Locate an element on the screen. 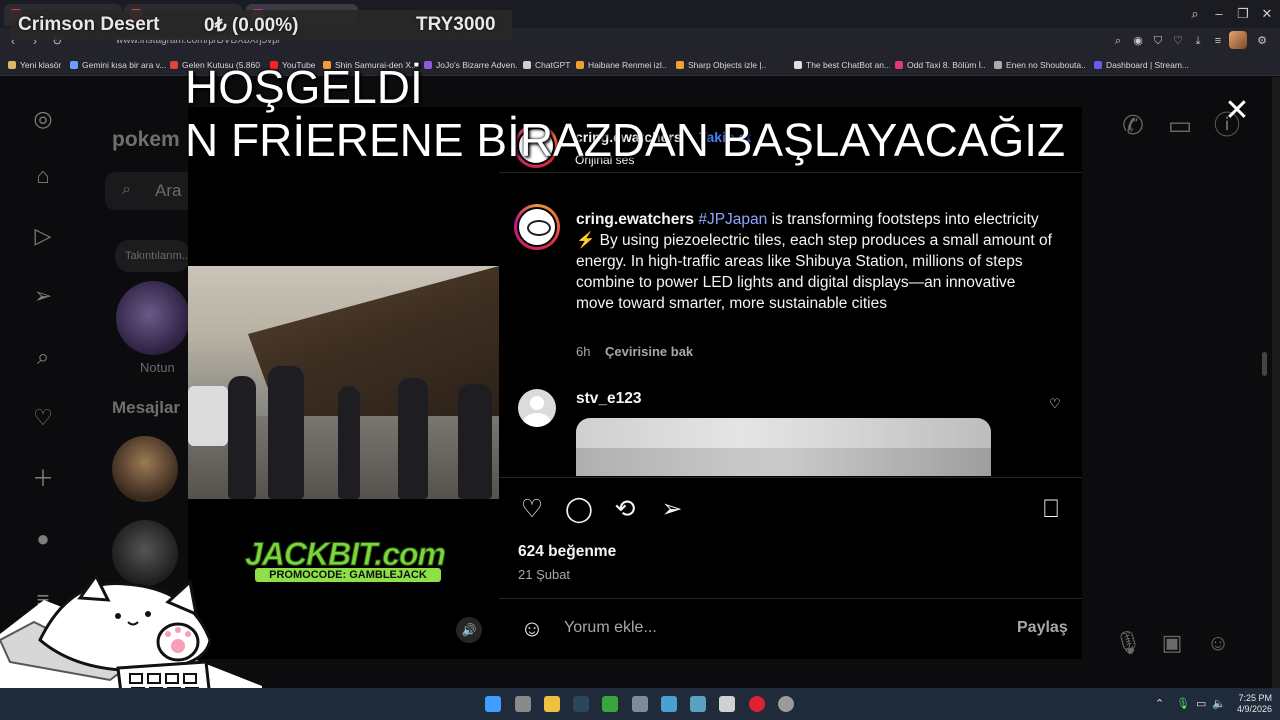  gmail-icon is located at coordinates (174, 65).